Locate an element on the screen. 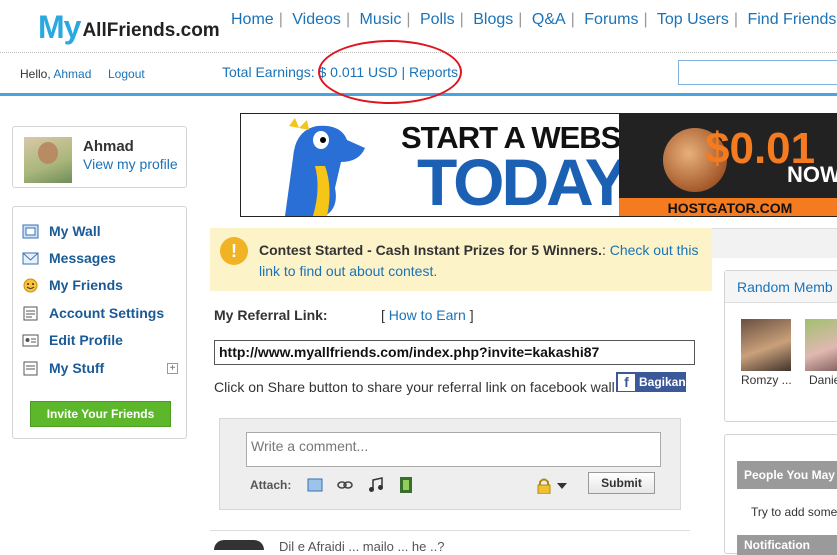 The height and width of the screenshot is (555, 837). nav-polls: Polls is located at coordinates (437, 19).